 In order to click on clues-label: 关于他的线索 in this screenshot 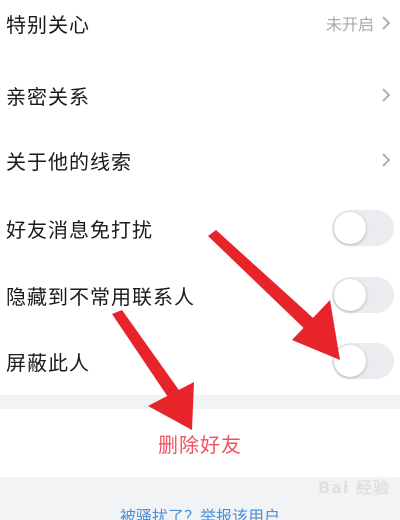, I will do `click(69, 161)`.